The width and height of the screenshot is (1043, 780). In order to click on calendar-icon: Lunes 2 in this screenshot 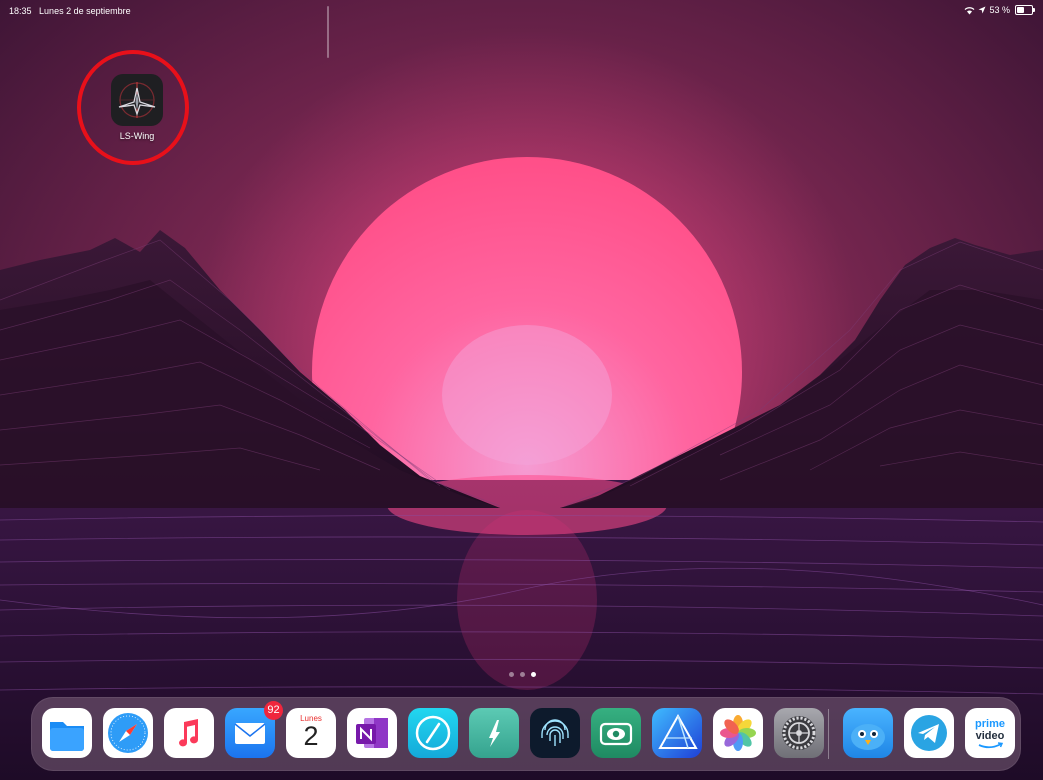, I will do `click(311, 733)`.